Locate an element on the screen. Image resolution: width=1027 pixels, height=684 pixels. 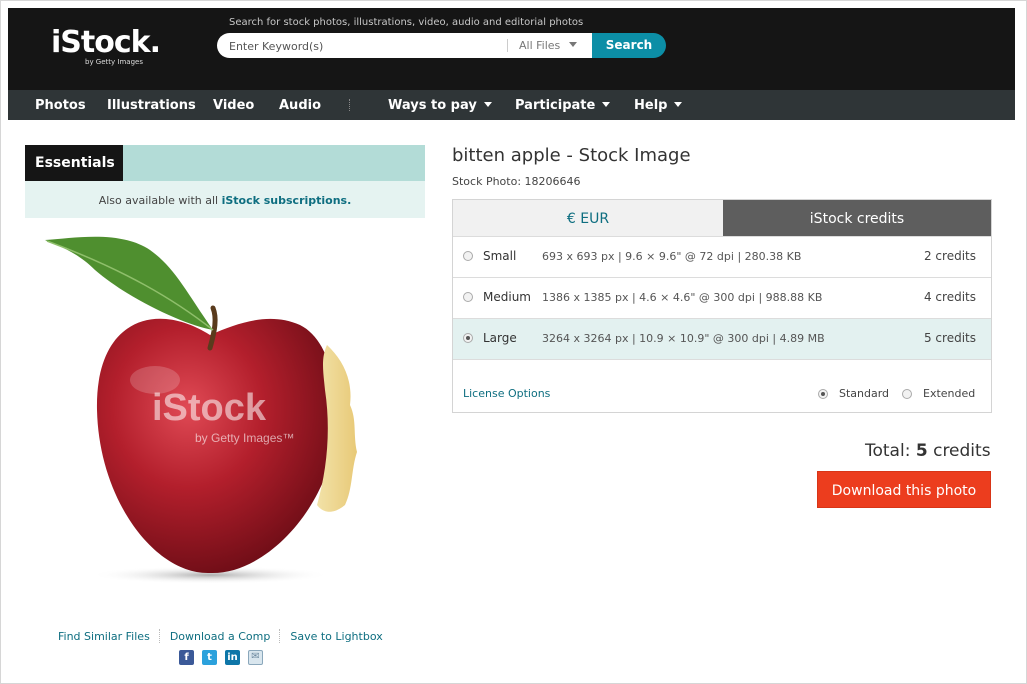
nav-illustrations: Illustrations is located at coordinates (151, 105).